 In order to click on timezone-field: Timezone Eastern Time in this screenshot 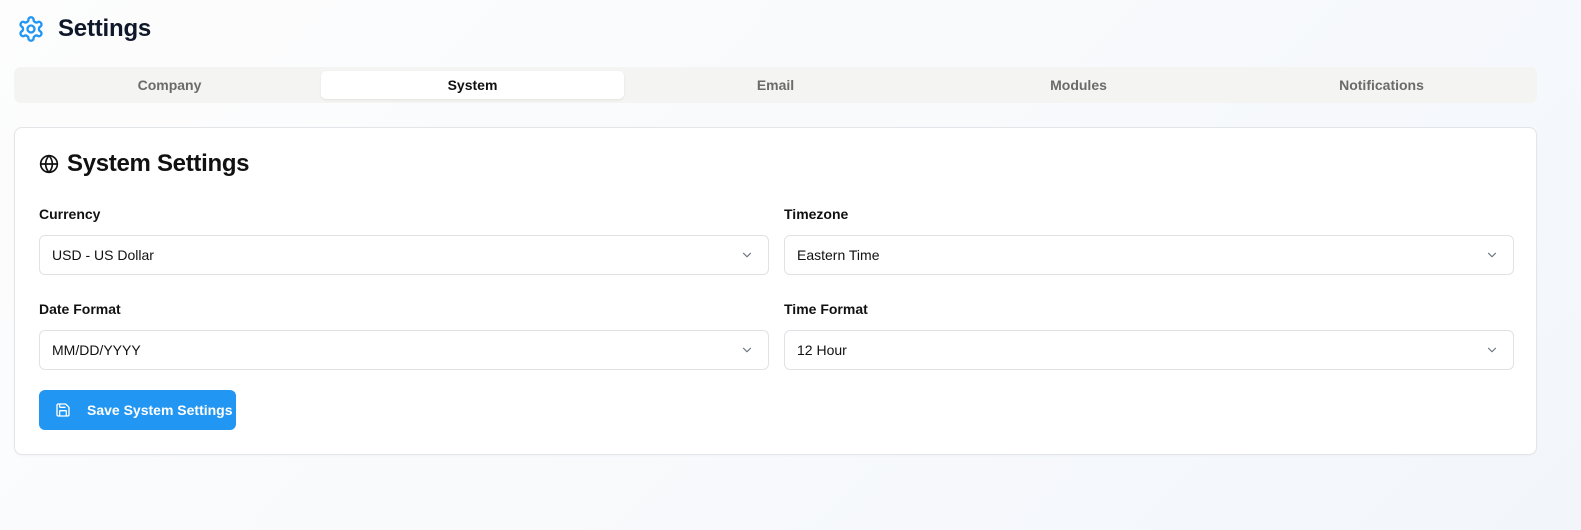, I will do `click(1149, 240)`.